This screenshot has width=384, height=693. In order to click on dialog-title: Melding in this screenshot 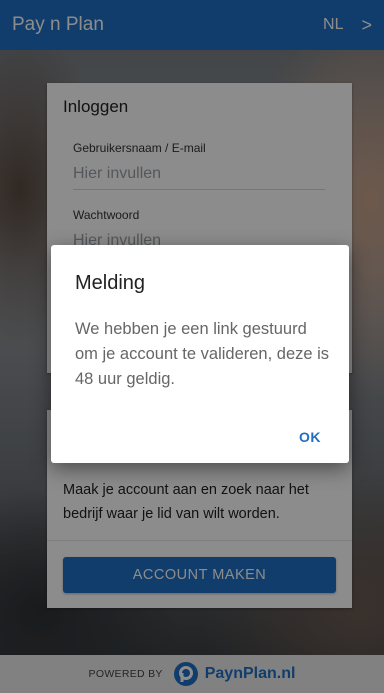, I will do `click(110, 283)`.